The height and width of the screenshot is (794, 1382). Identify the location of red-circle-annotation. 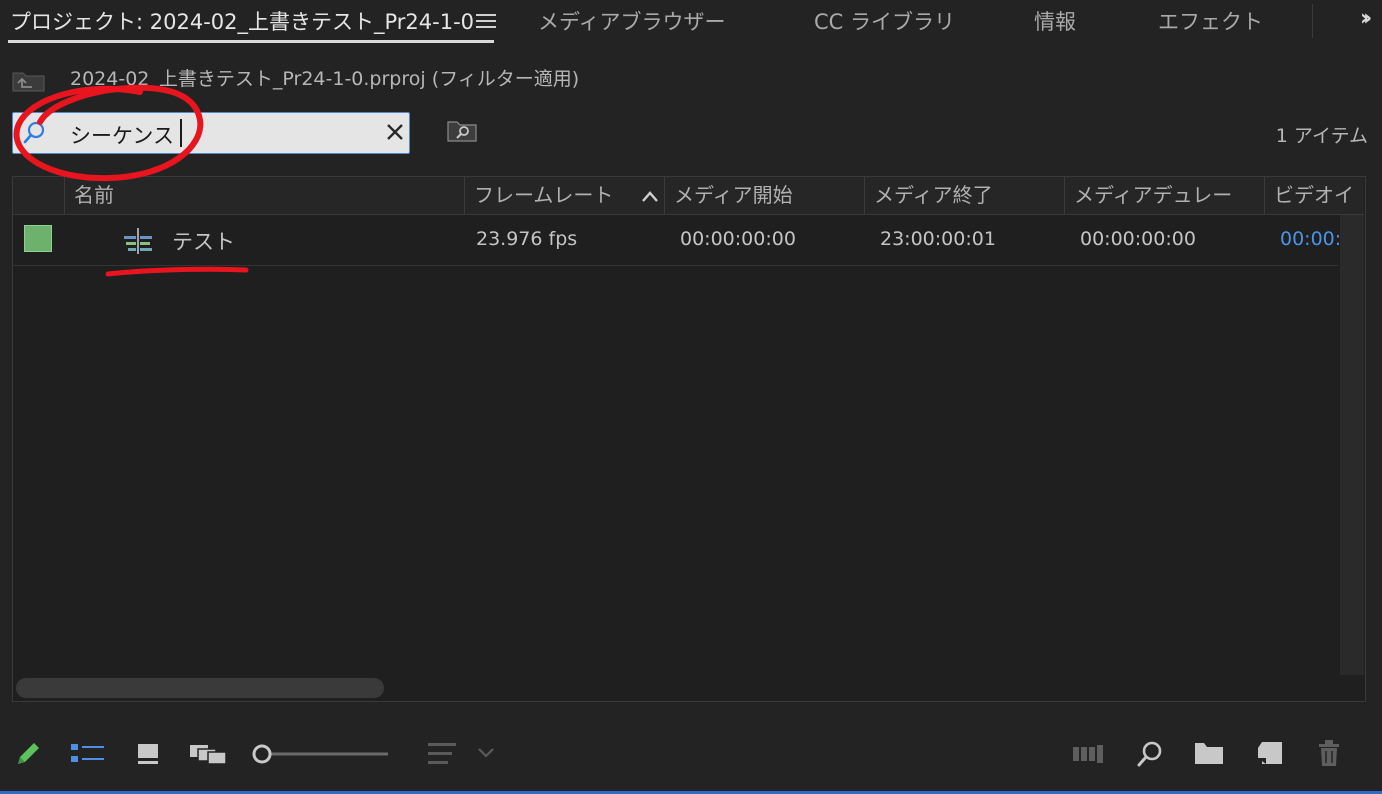
(108, 133).